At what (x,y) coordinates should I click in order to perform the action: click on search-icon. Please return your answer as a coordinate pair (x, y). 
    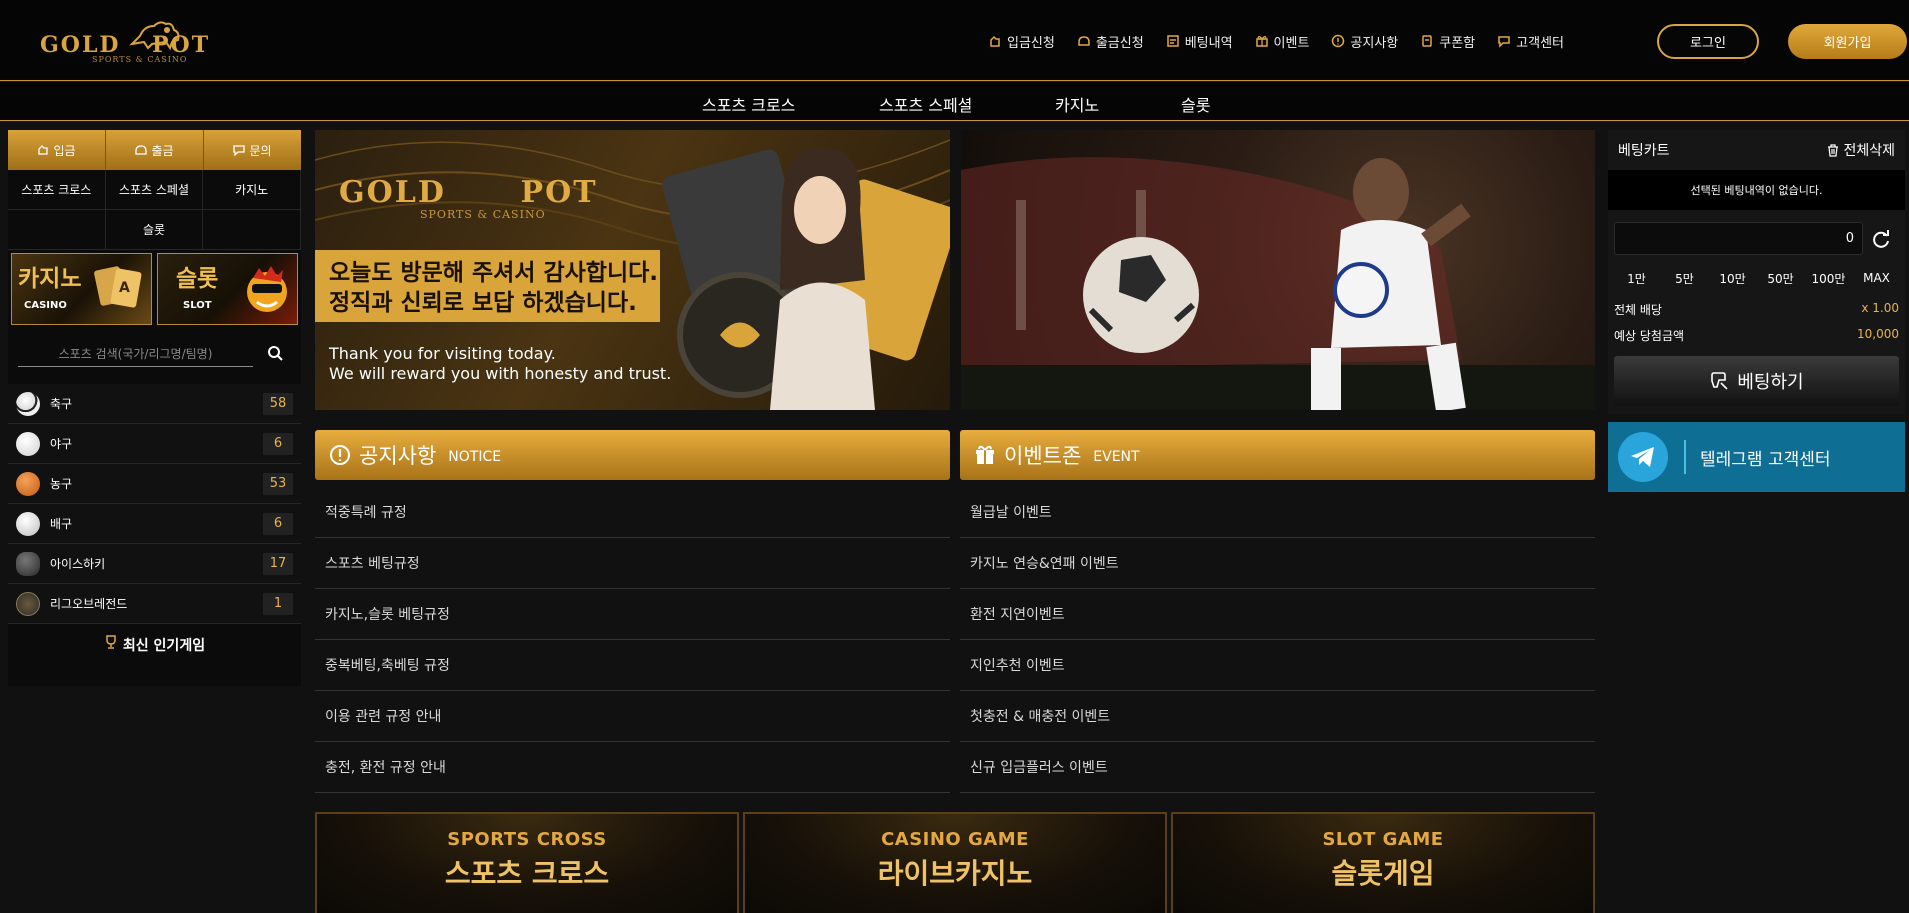
    Looking at the image, I should click on (275, 353).